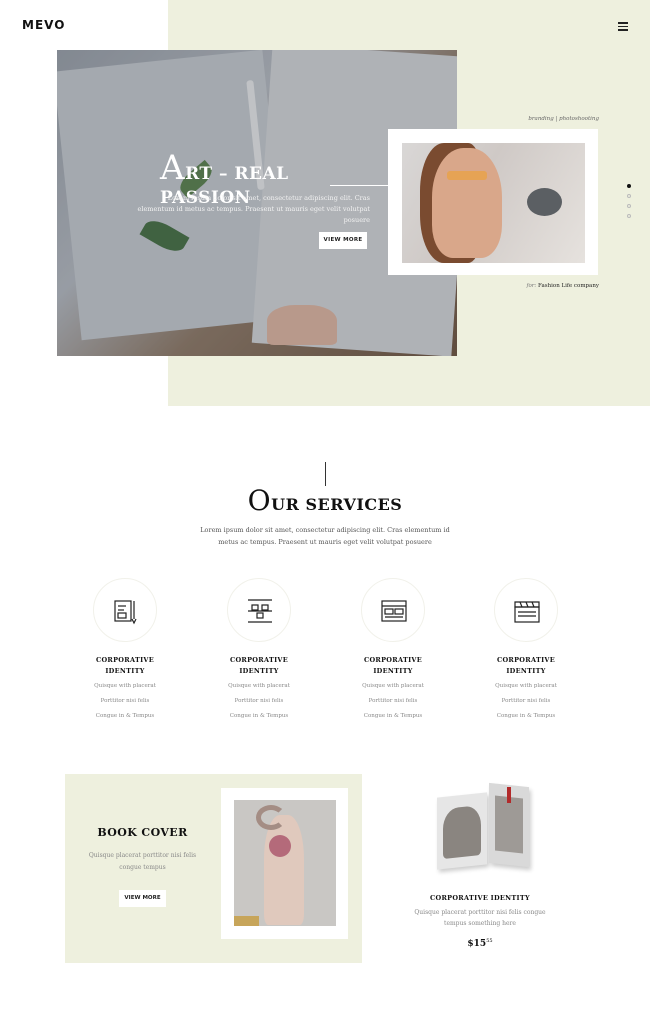 The width and height of the screenshot is (650, 1017). Describe the element at coordinates (467, 203) in the screenshot. I see `photo-face` at that location.